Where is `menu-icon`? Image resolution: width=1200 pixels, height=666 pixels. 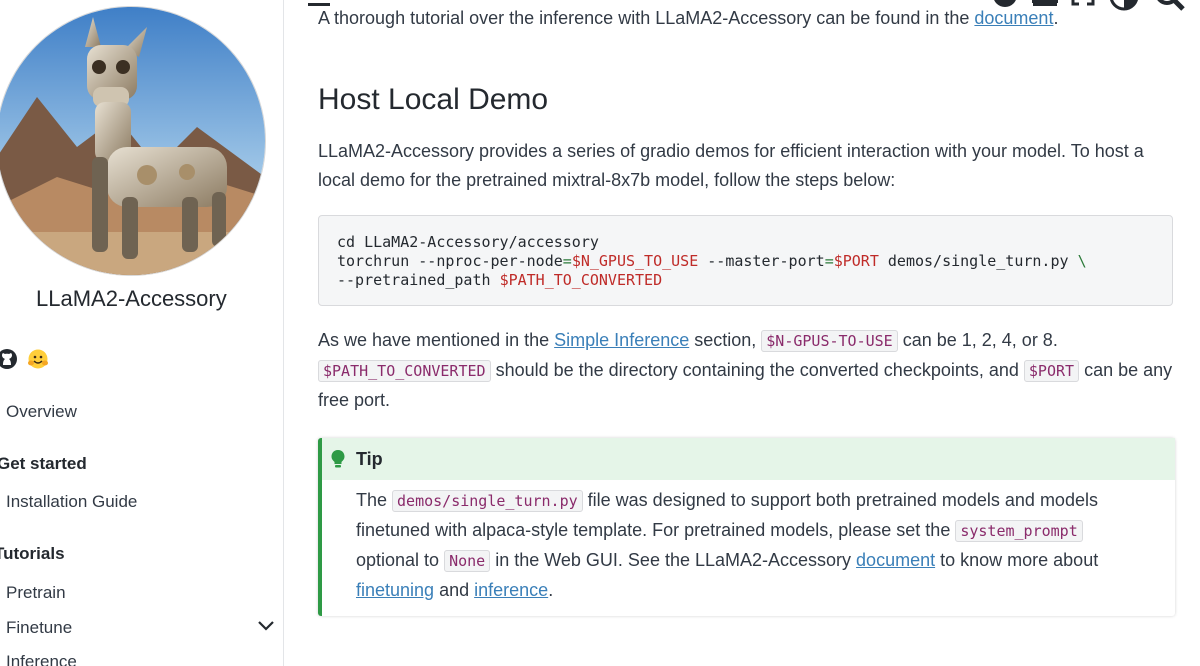 menu-icon is located at coordinates (319, 4).